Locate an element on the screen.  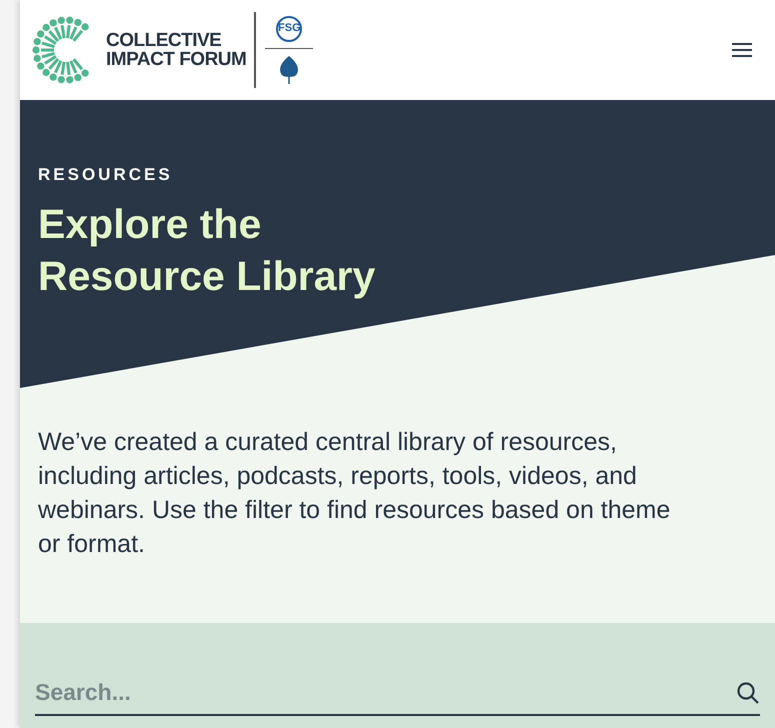
search-icon is located at coordinates (748, 693).